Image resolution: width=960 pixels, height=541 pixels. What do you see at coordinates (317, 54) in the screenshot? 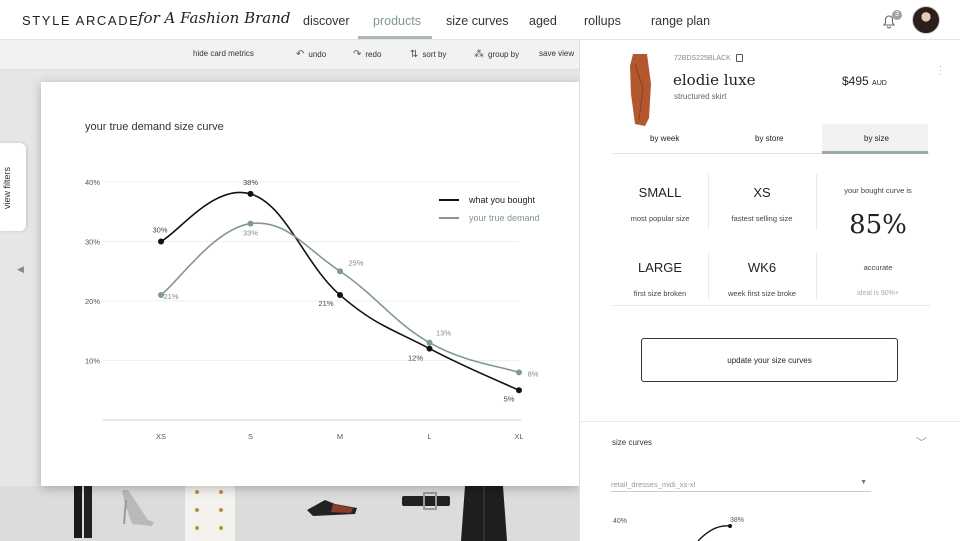
I see `undo-label: undo` at bounding box center [317, 54].